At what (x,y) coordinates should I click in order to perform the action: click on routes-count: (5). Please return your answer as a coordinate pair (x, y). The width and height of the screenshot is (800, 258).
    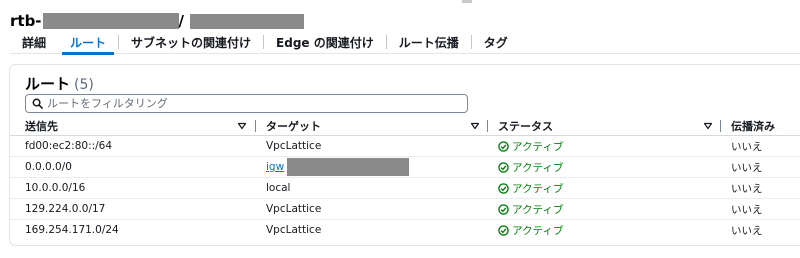
    Looking at the image, I should click on (84, 85).